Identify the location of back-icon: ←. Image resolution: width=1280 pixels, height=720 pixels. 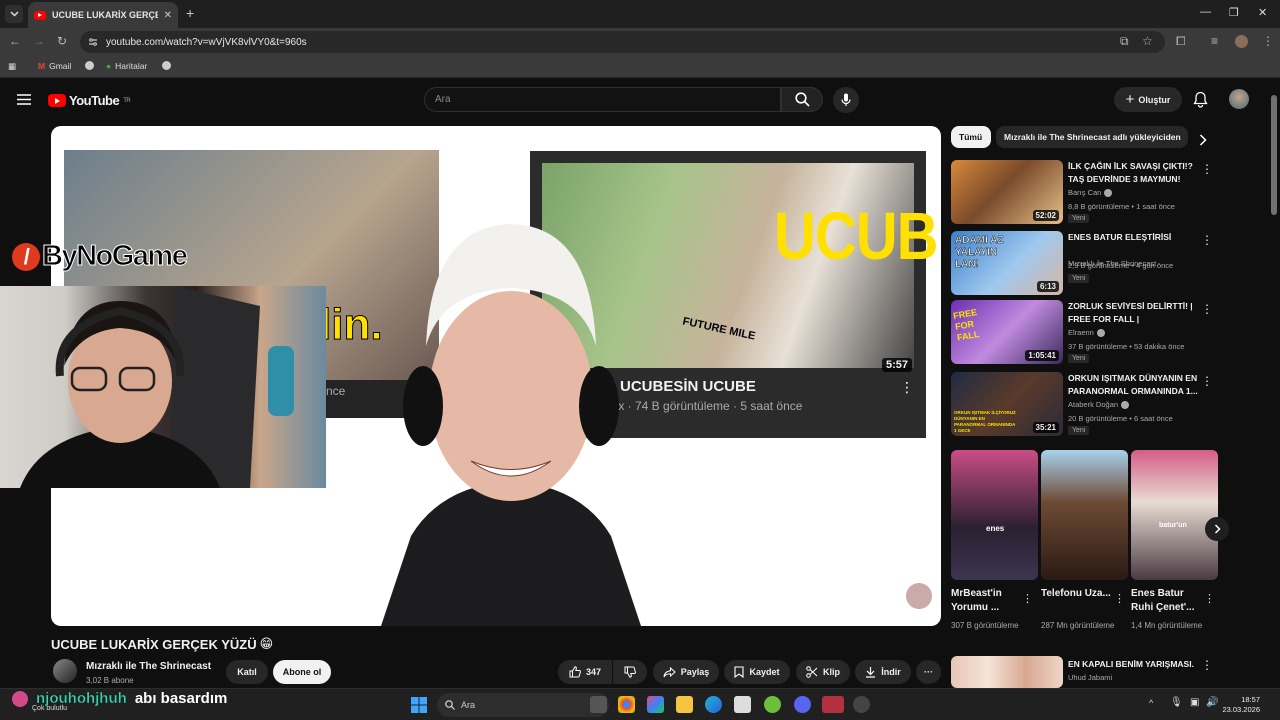
(15, 41).